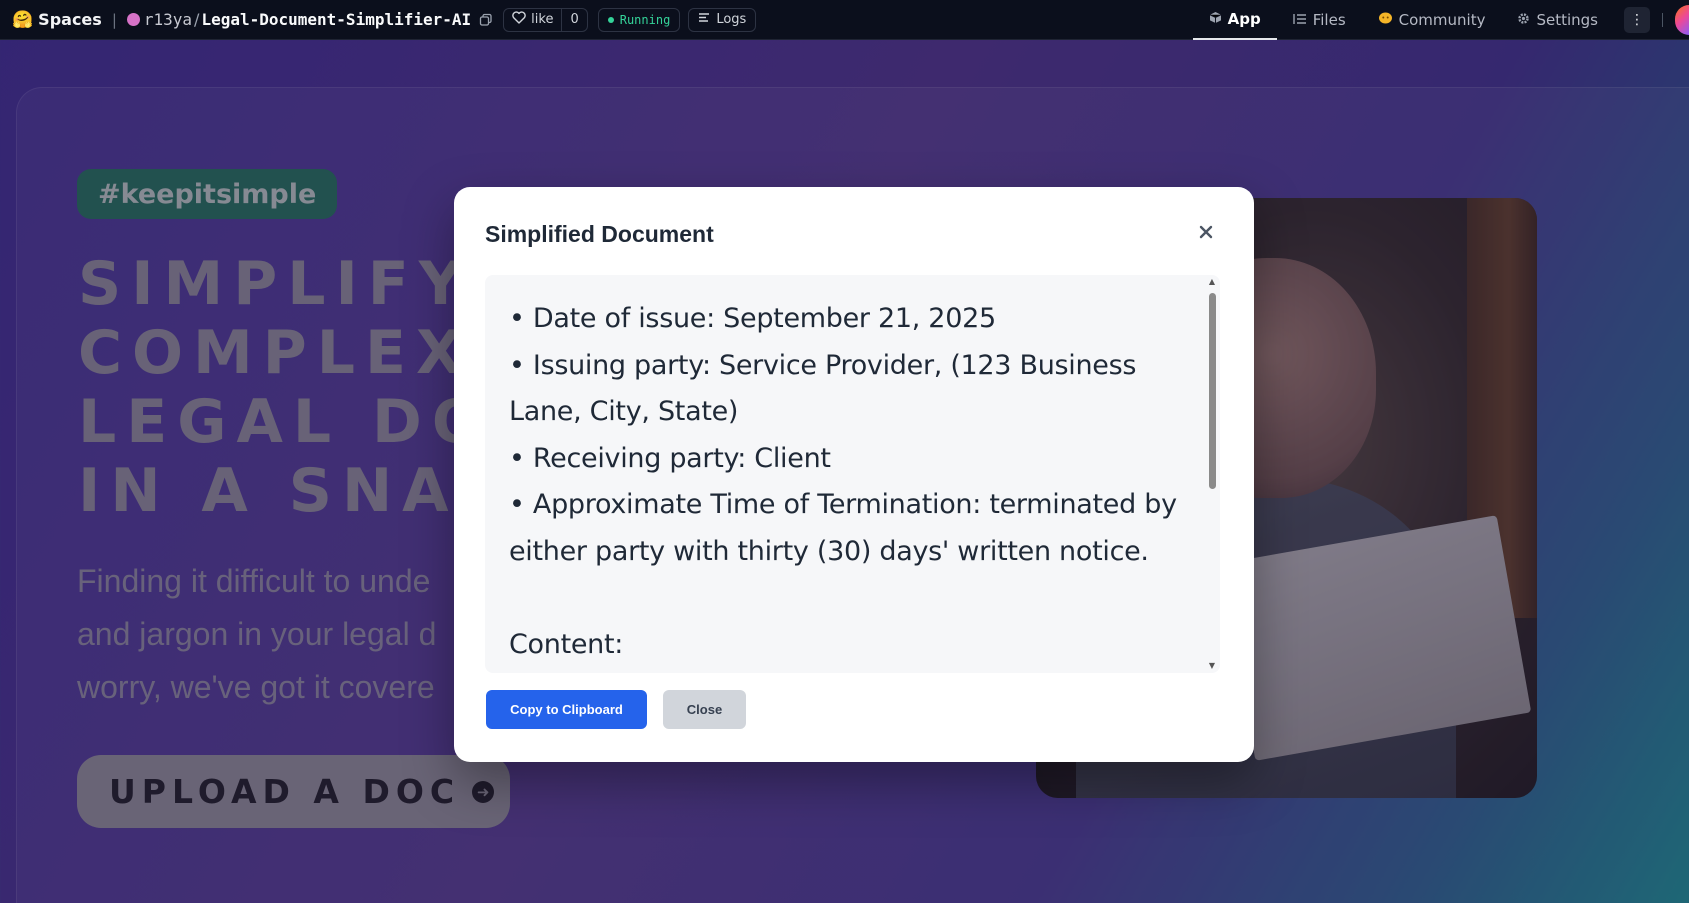 The width and height of the screenshot is (1689, 903). I want to click on text-line: • Receiving party: Client, so click(670, 458).